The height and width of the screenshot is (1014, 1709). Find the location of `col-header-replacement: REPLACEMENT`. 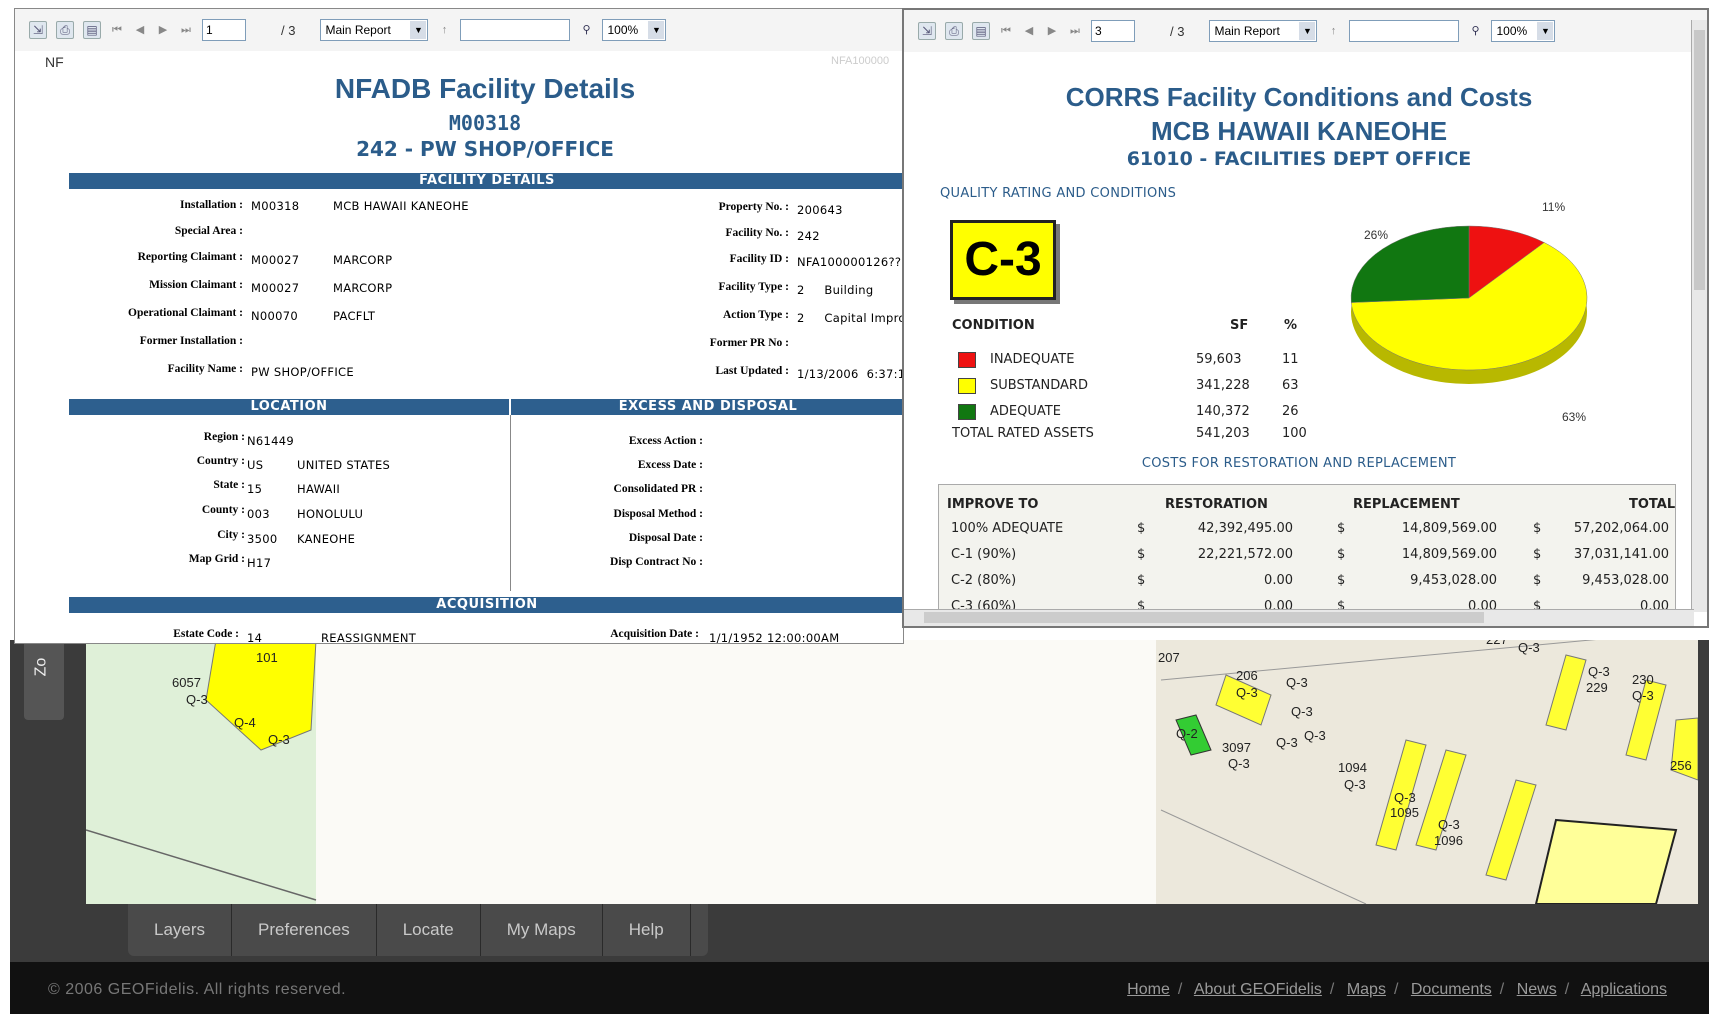

col-header-replacement: REPLACEMENT is located at coordinates (1406, 504).